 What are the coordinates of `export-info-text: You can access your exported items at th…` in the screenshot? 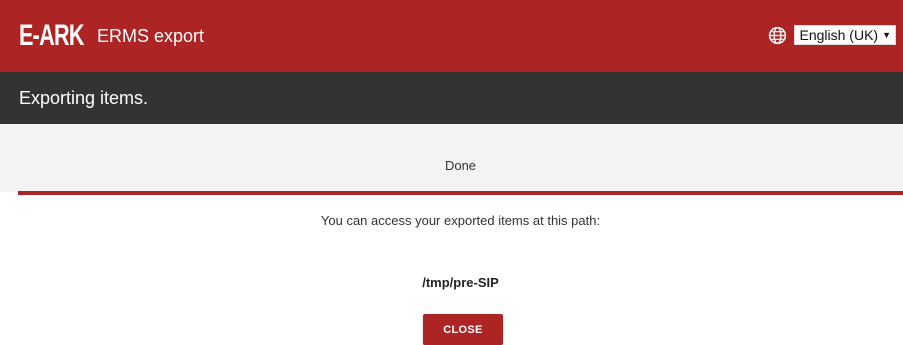 It's located at (460, 220).